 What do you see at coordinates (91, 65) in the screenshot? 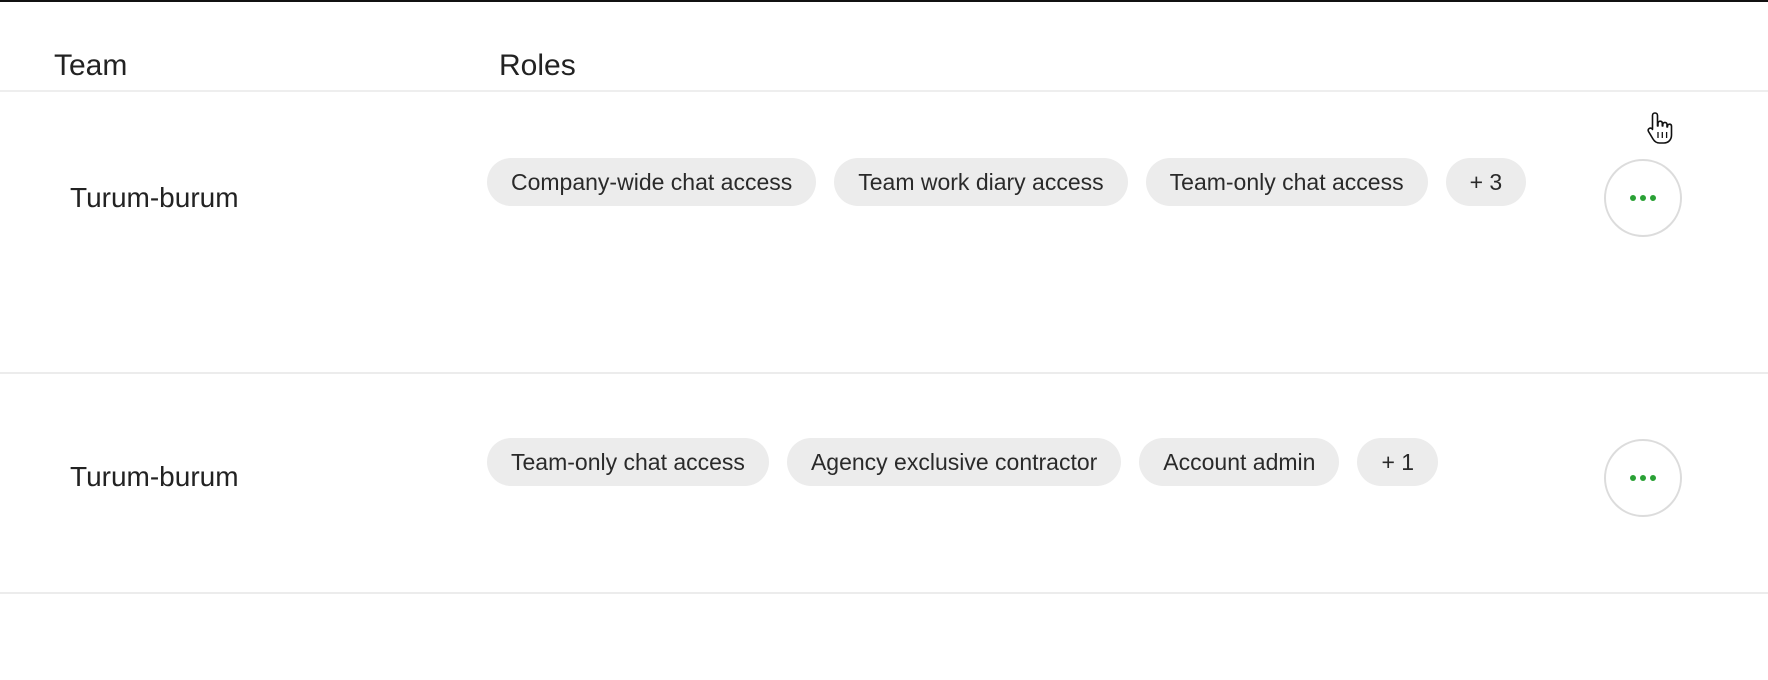
I see `team-column-header: Team` at bounding box center [91, 65].